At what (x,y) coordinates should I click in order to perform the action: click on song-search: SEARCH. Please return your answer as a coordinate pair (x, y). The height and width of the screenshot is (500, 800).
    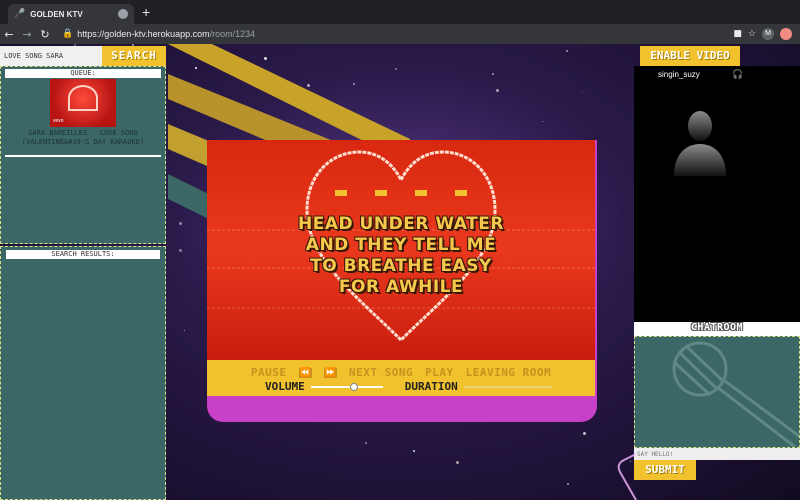
    Looking at the image, I should click on (83, 56).